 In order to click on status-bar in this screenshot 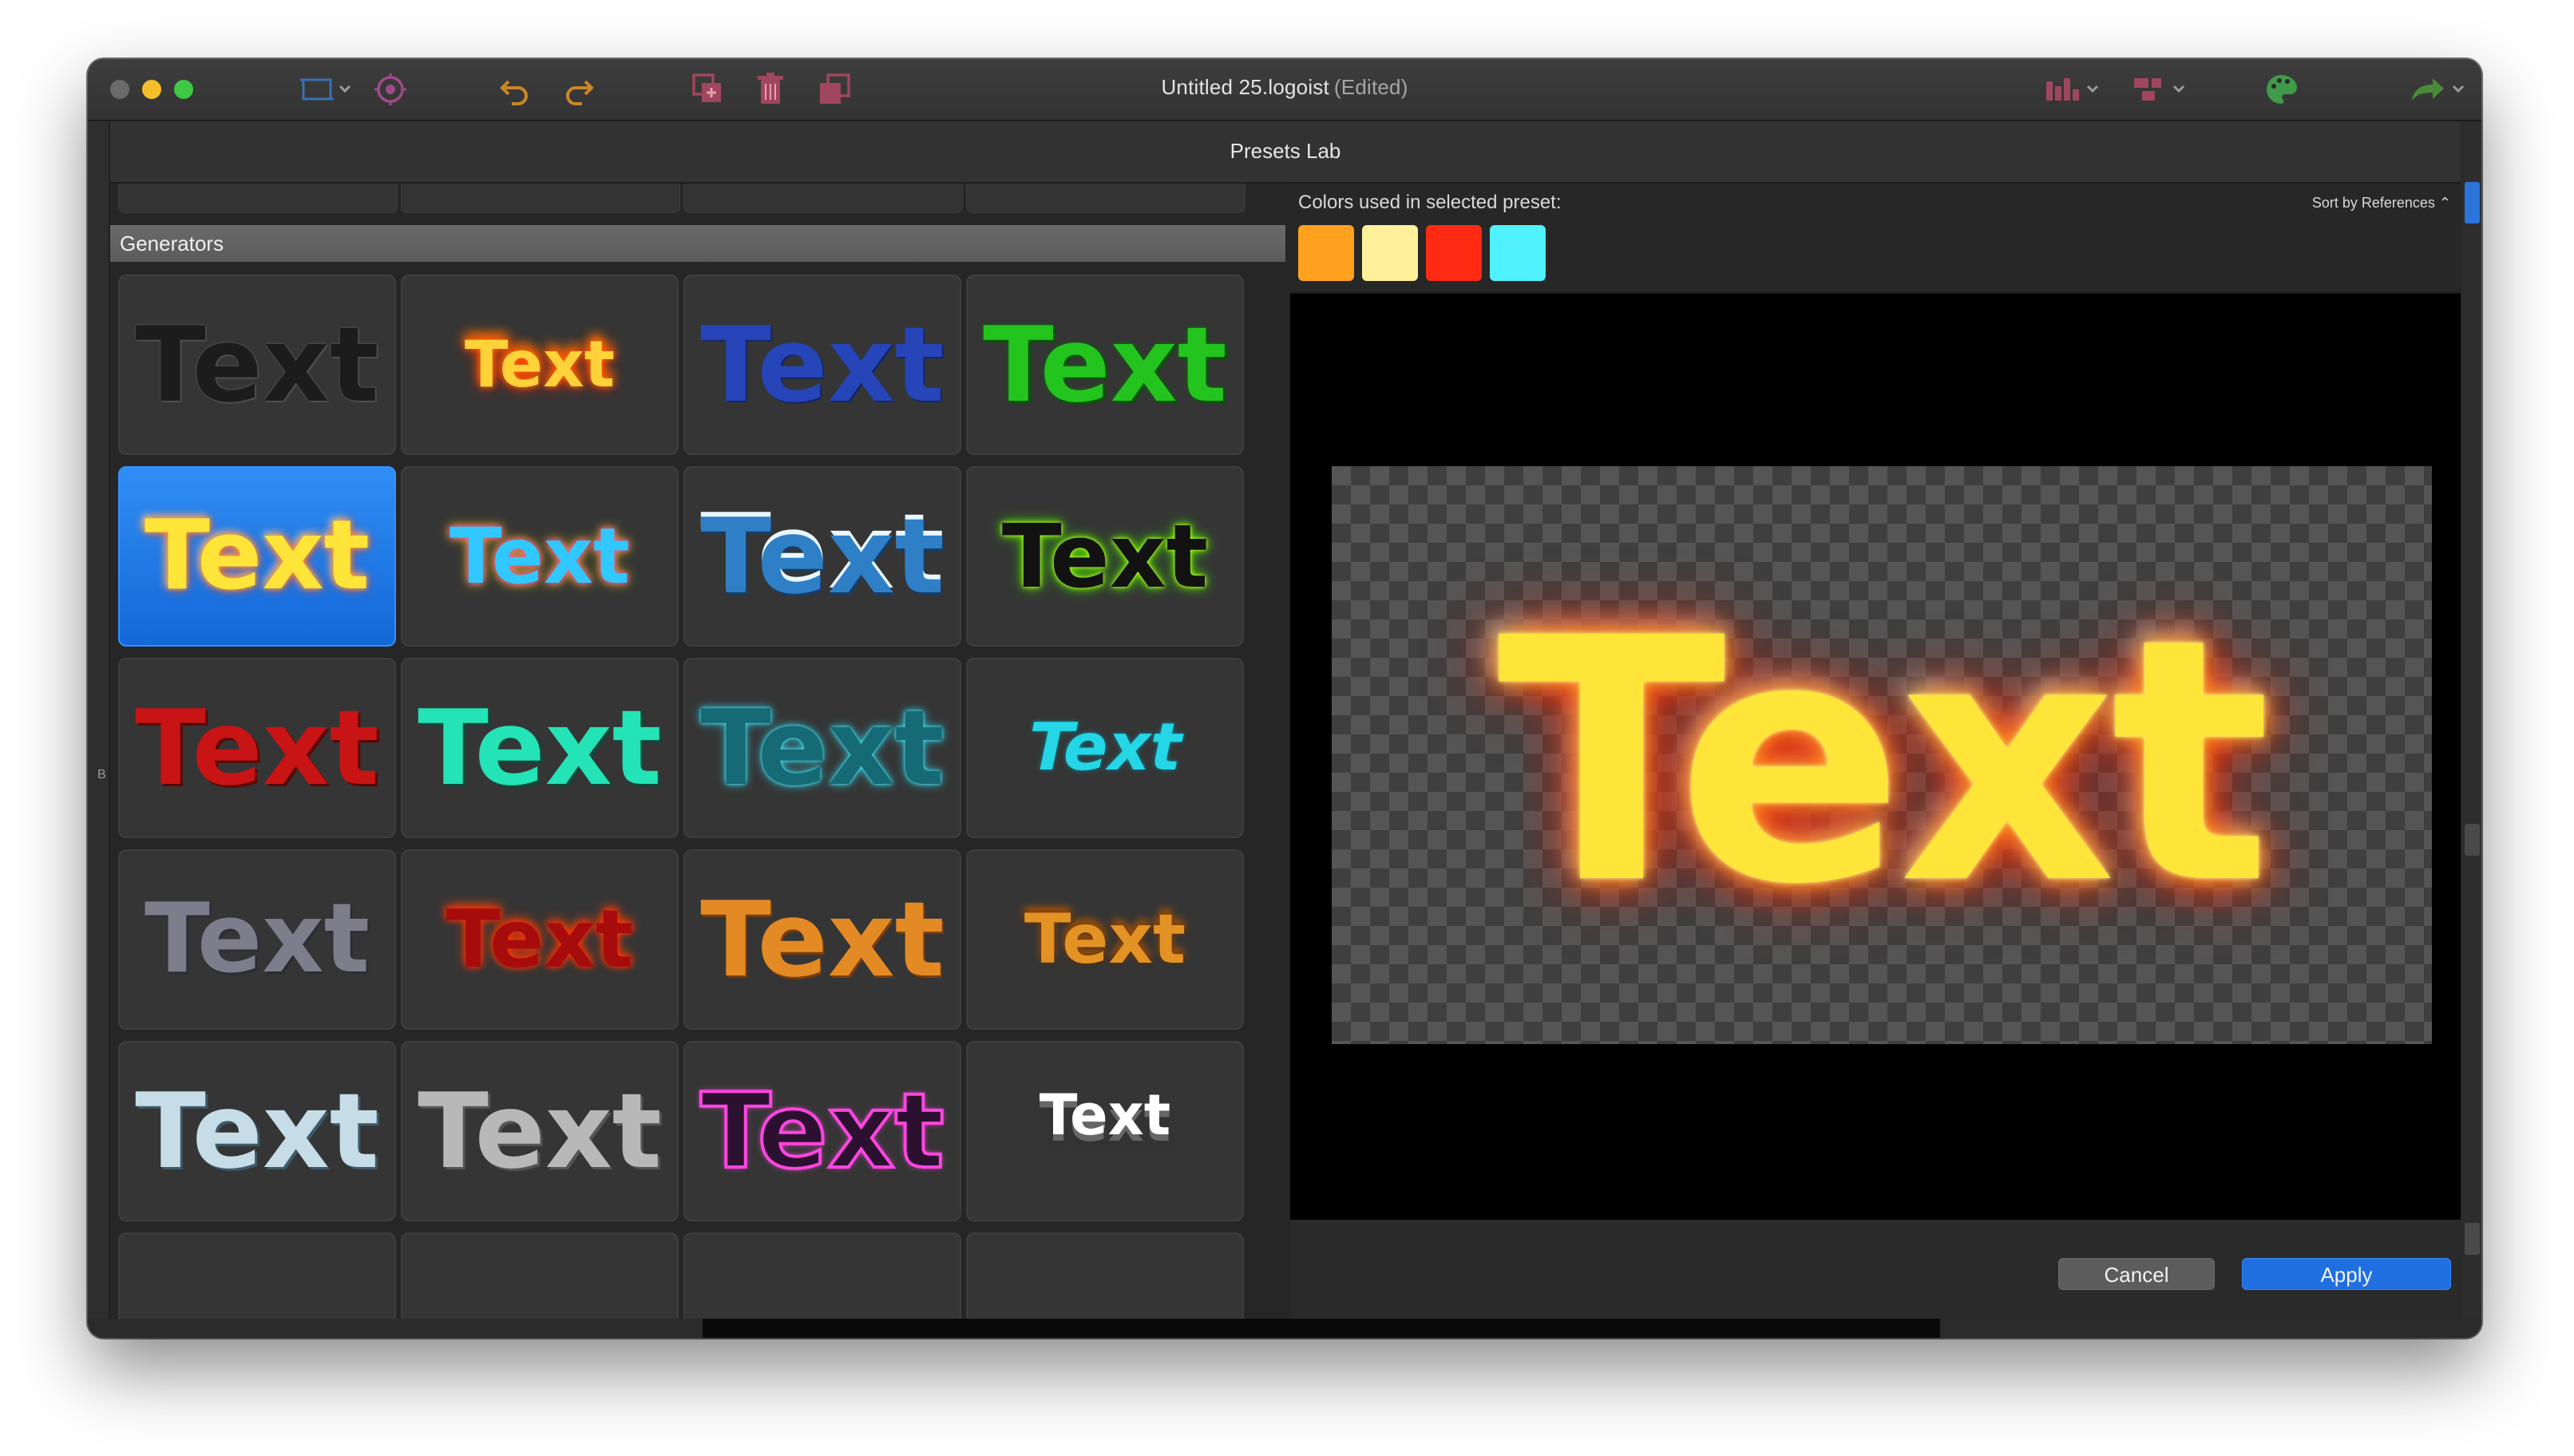, I will do `click(1284, 1329)`.